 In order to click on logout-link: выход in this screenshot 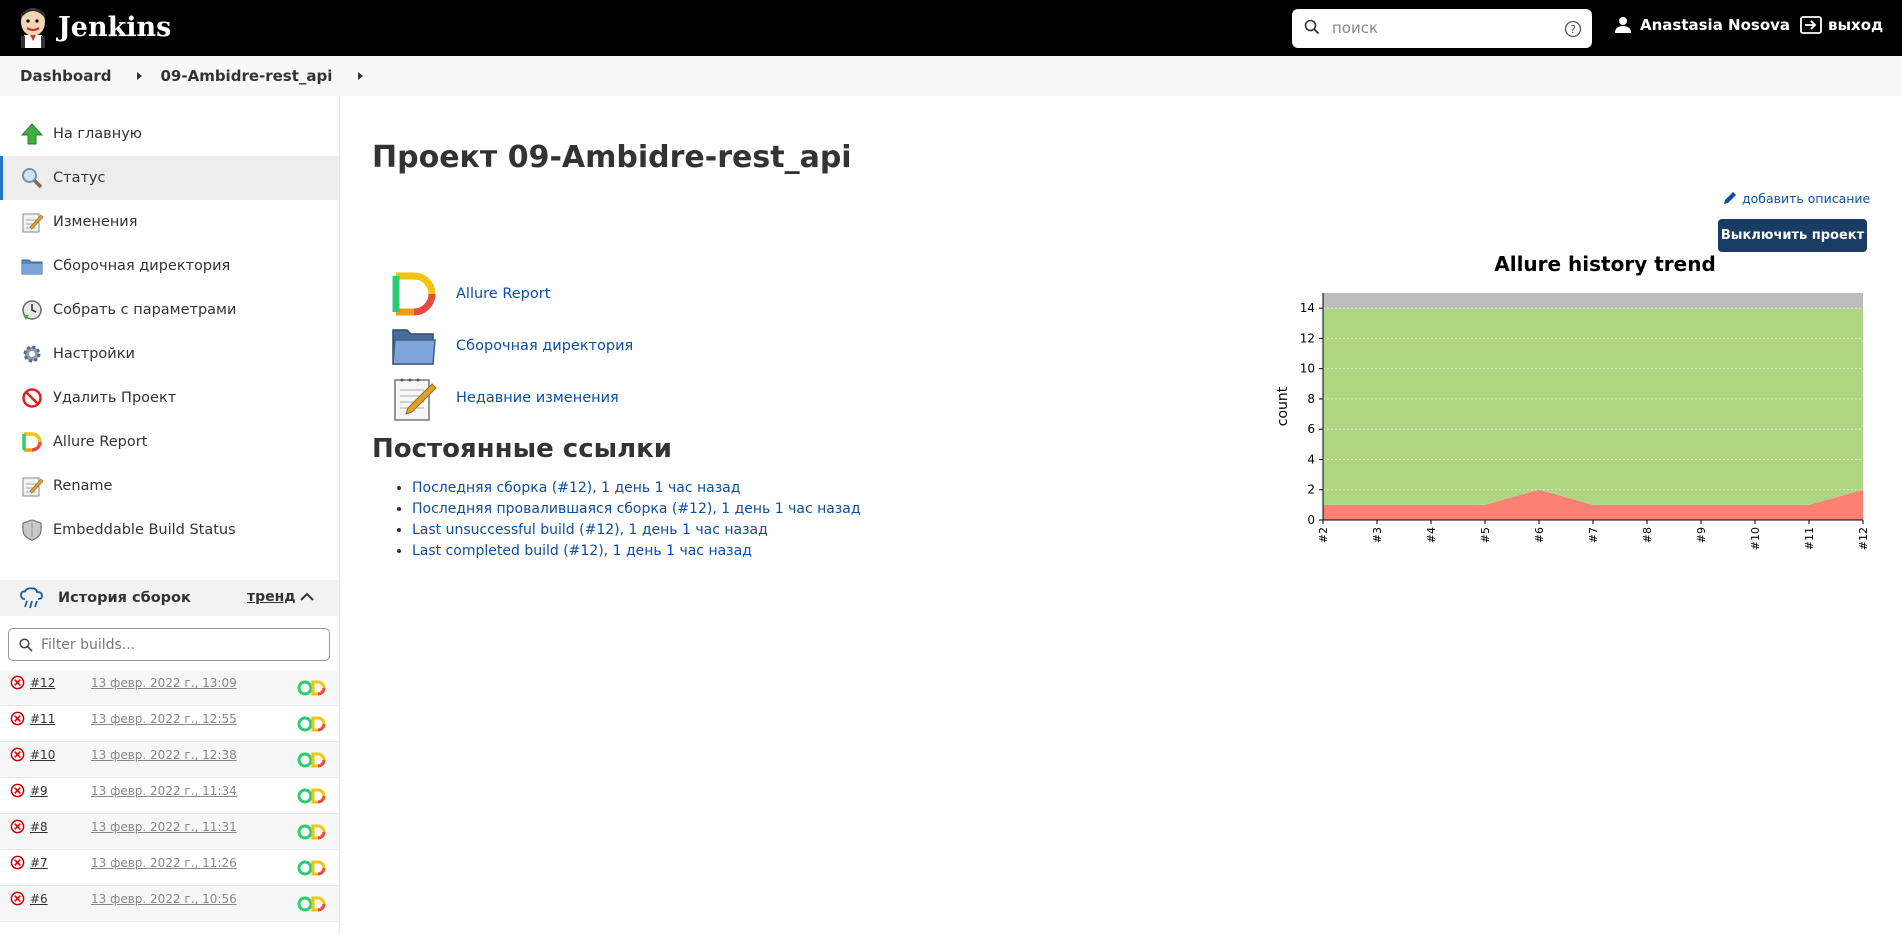, I will do `click(1841, 25)`.